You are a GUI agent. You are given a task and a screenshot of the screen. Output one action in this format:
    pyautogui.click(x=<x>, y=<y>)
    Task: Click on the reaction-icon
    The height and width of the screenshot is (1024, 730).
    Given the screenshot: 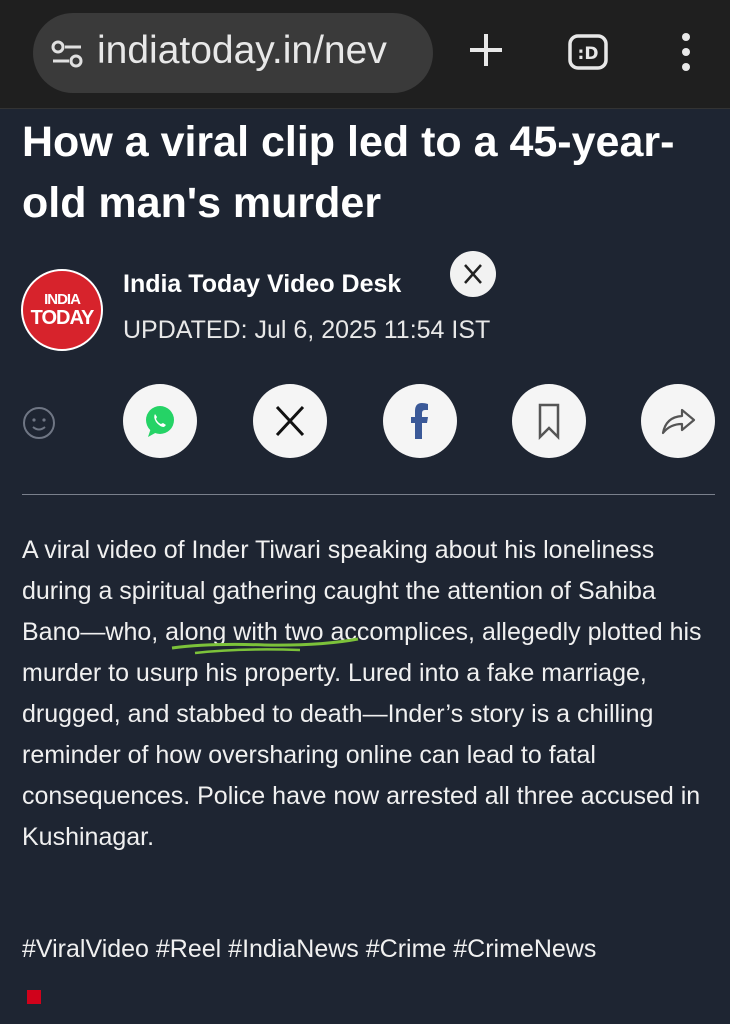 What is the action you would take?
    pyautogui.click(x=39, y=423)
    